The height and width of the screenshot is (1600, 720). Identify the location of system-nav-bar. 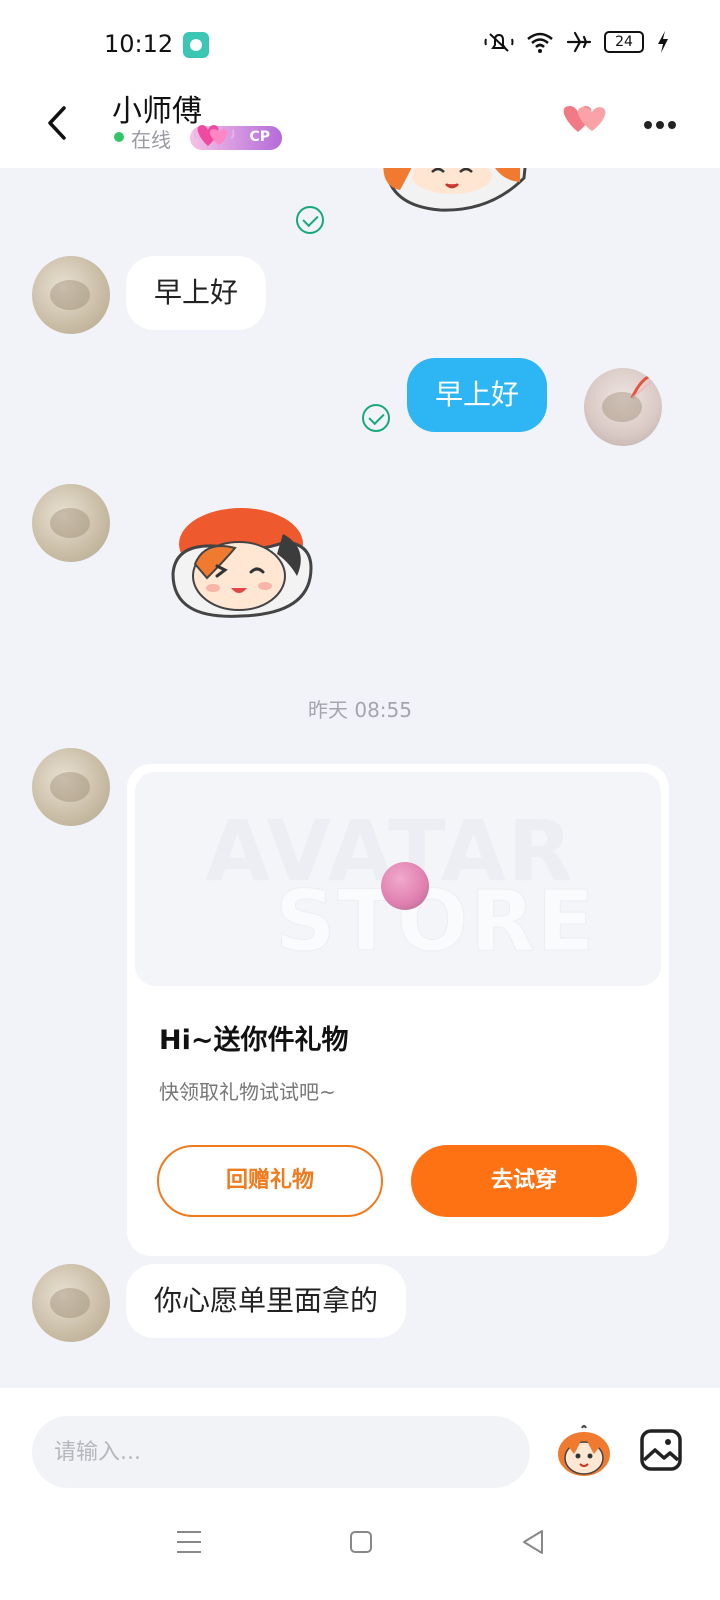
(360, 1554).